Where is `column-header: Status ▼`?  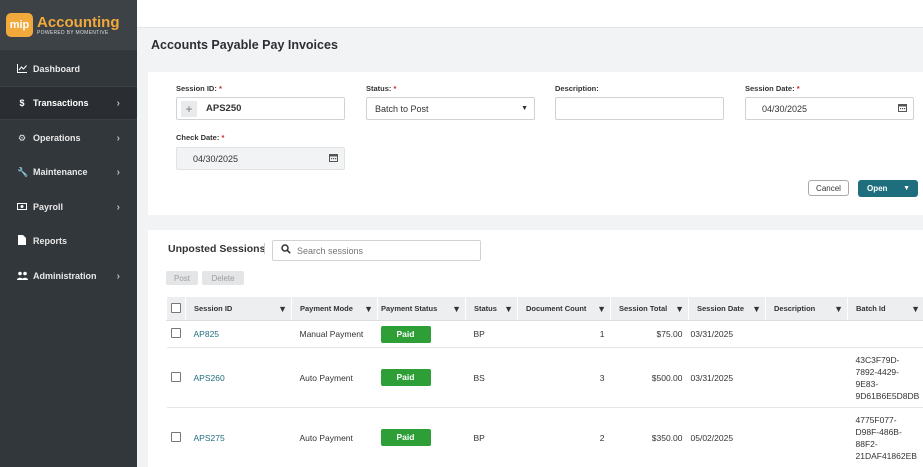
column-header: Status ▼ is located at coordinates (491, 308).